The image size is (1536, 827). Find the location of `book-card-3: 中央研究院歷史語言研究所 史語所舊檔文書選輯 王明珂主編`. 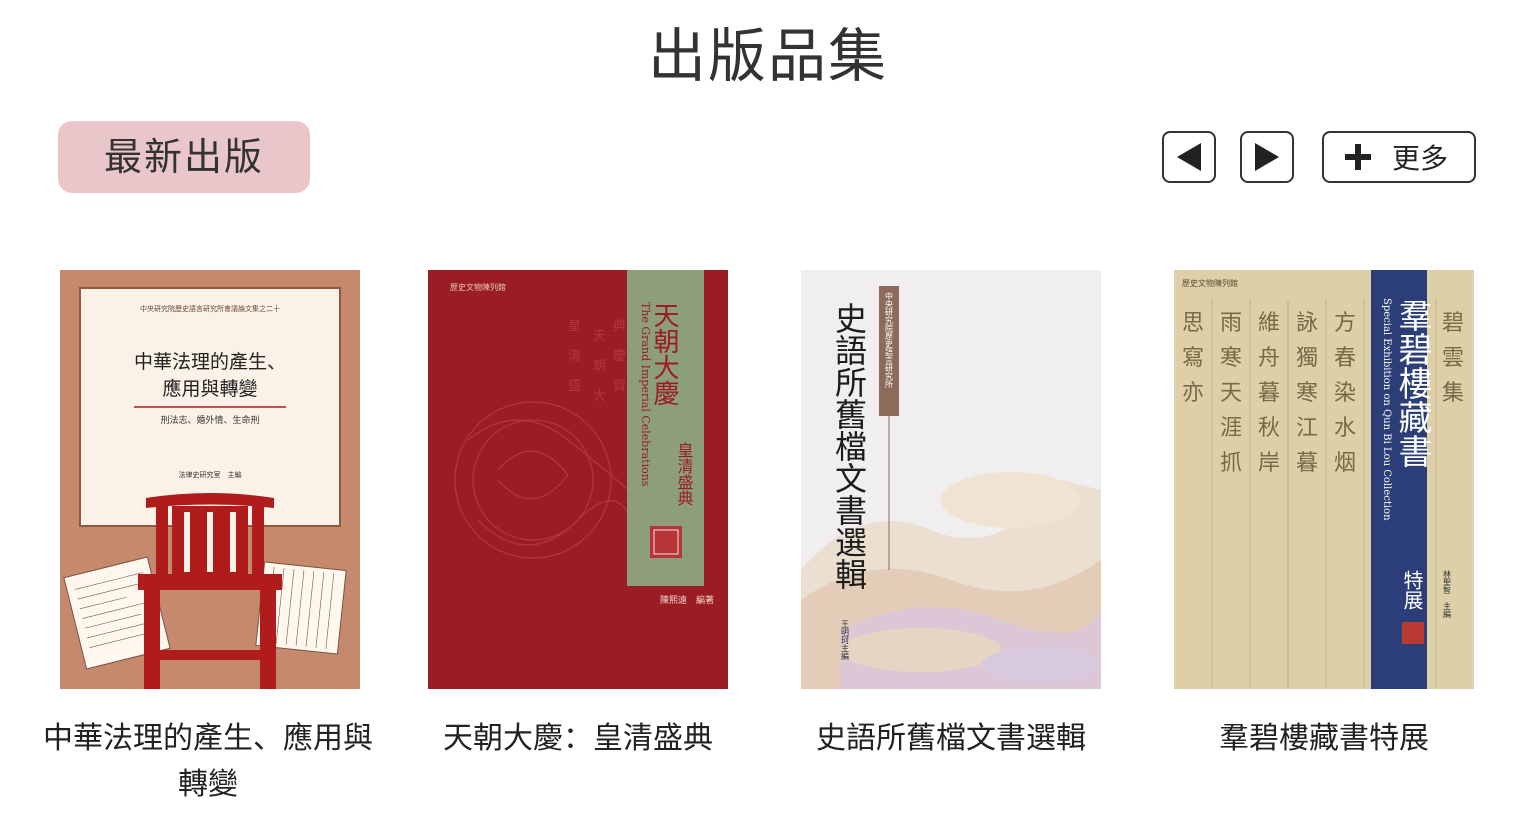

book-card-3: 中央研究院歷史語言研究所 史語所舊檔文書選輯 王明珂主編 is located at coordinates (951, 479).